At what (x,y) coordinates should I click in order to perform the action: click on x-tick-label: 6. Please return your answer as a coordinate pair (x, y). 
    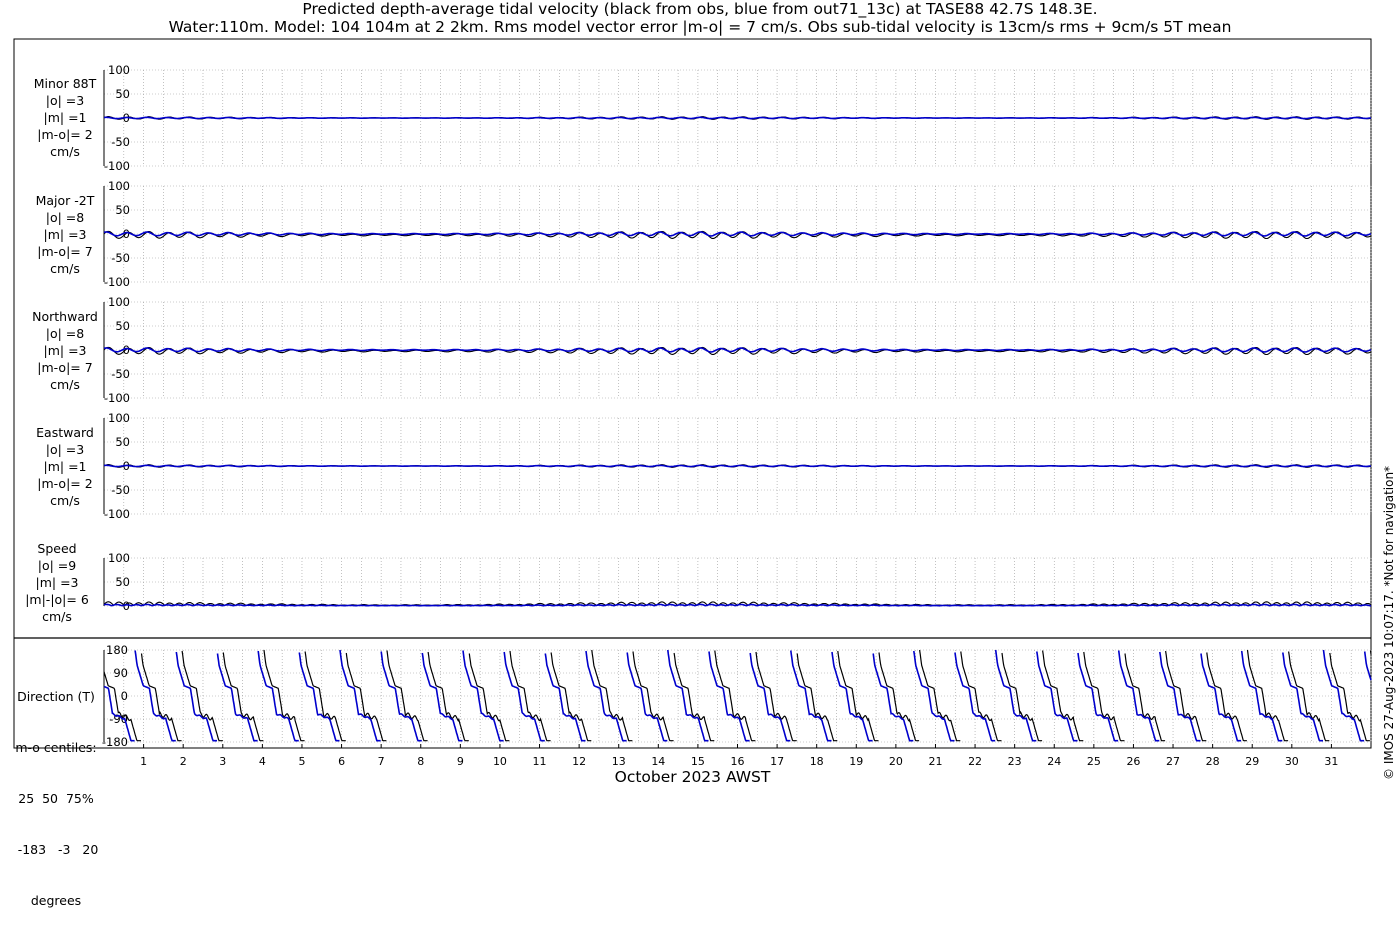
    Looking at the image, I should click on (341, 761).